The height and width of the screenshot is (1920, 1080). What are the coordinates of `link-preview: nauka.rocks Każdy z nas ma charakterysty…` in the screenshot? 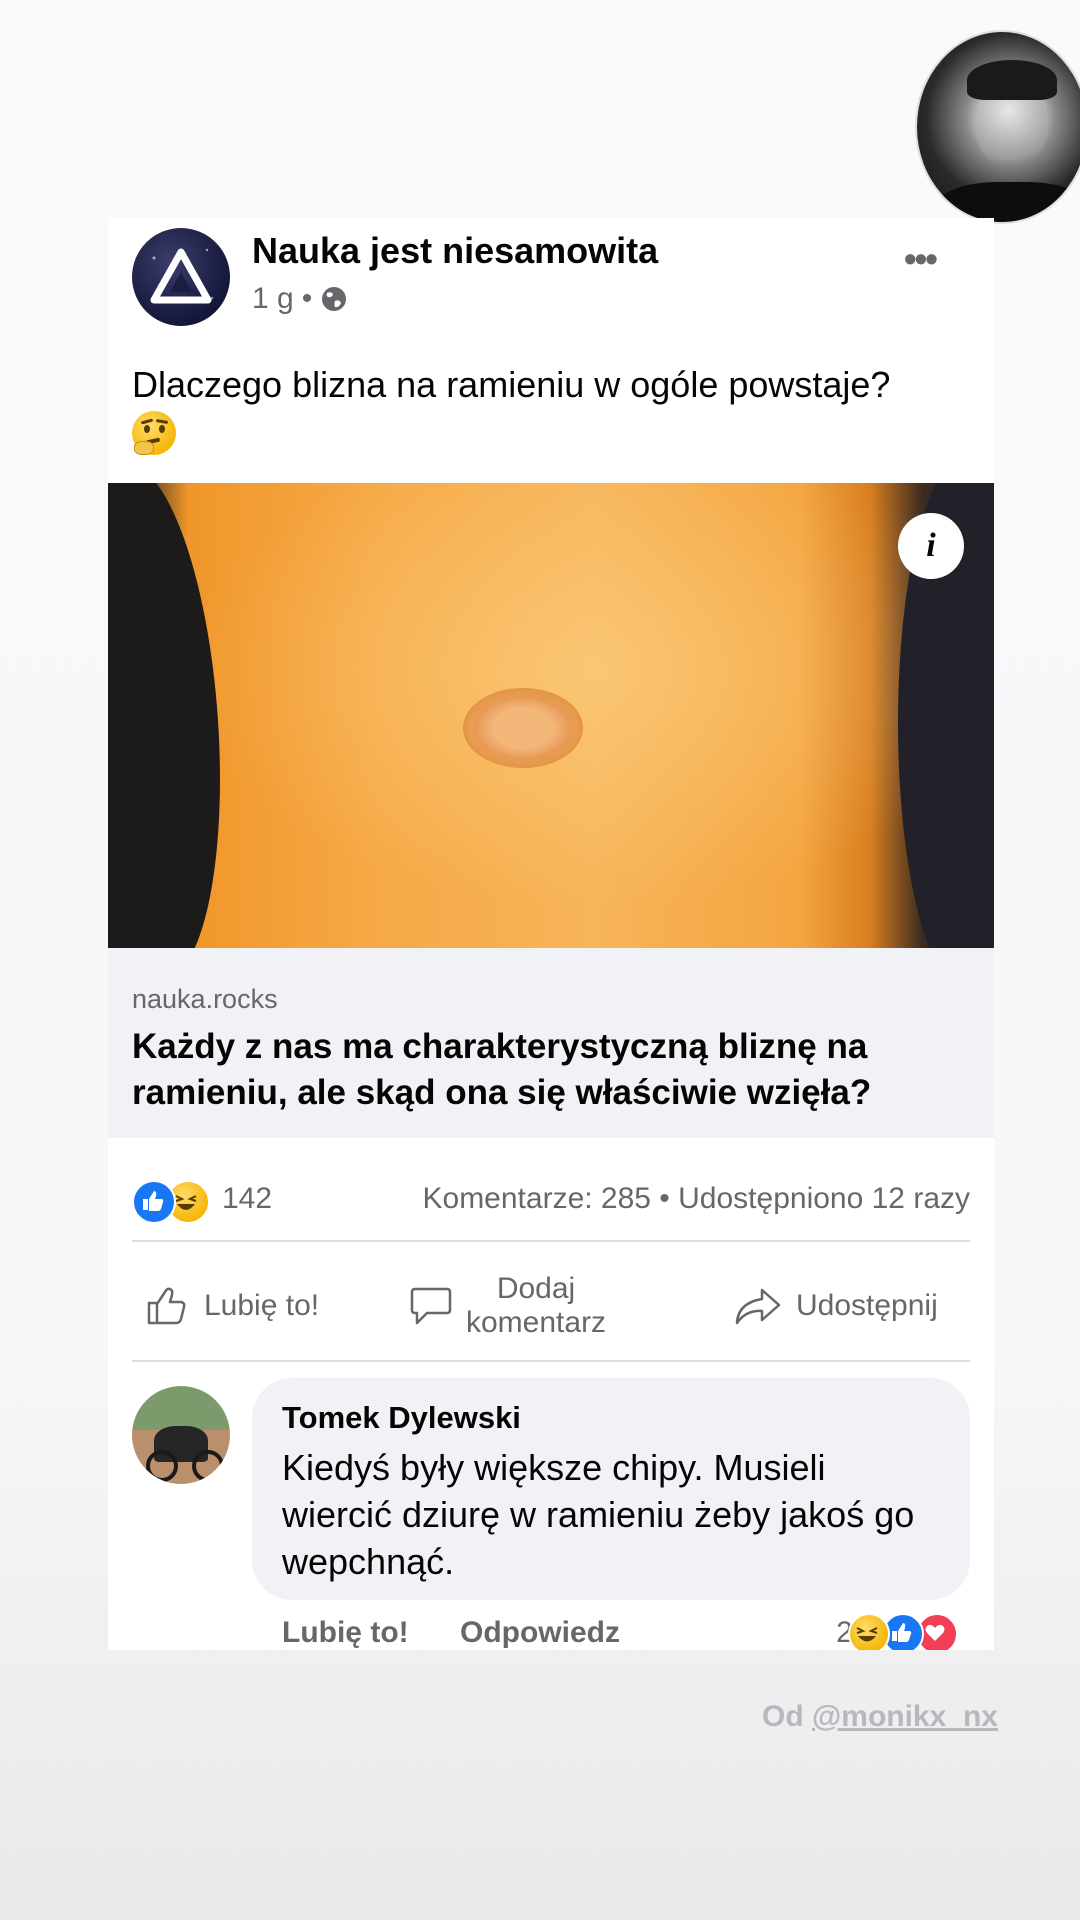 It's located at (551, 1043).